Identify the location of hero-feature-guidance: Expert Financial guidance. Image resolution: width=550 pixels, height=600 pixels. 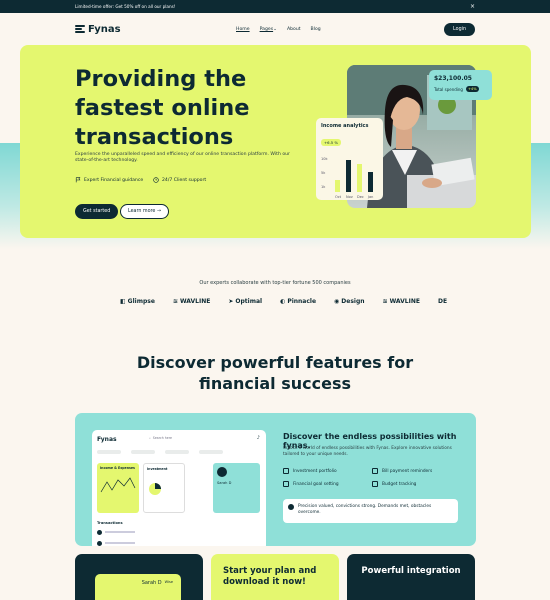
(109, 180).